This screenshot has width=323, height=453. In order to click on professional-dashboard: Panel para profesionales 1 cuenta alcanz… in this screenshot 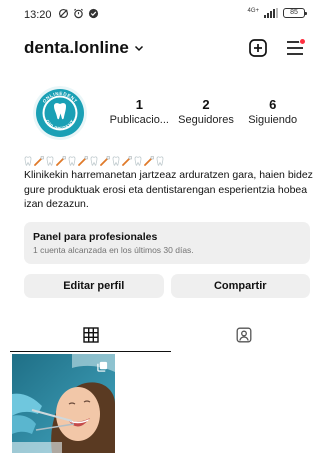, I will do `click(167, 243)`.